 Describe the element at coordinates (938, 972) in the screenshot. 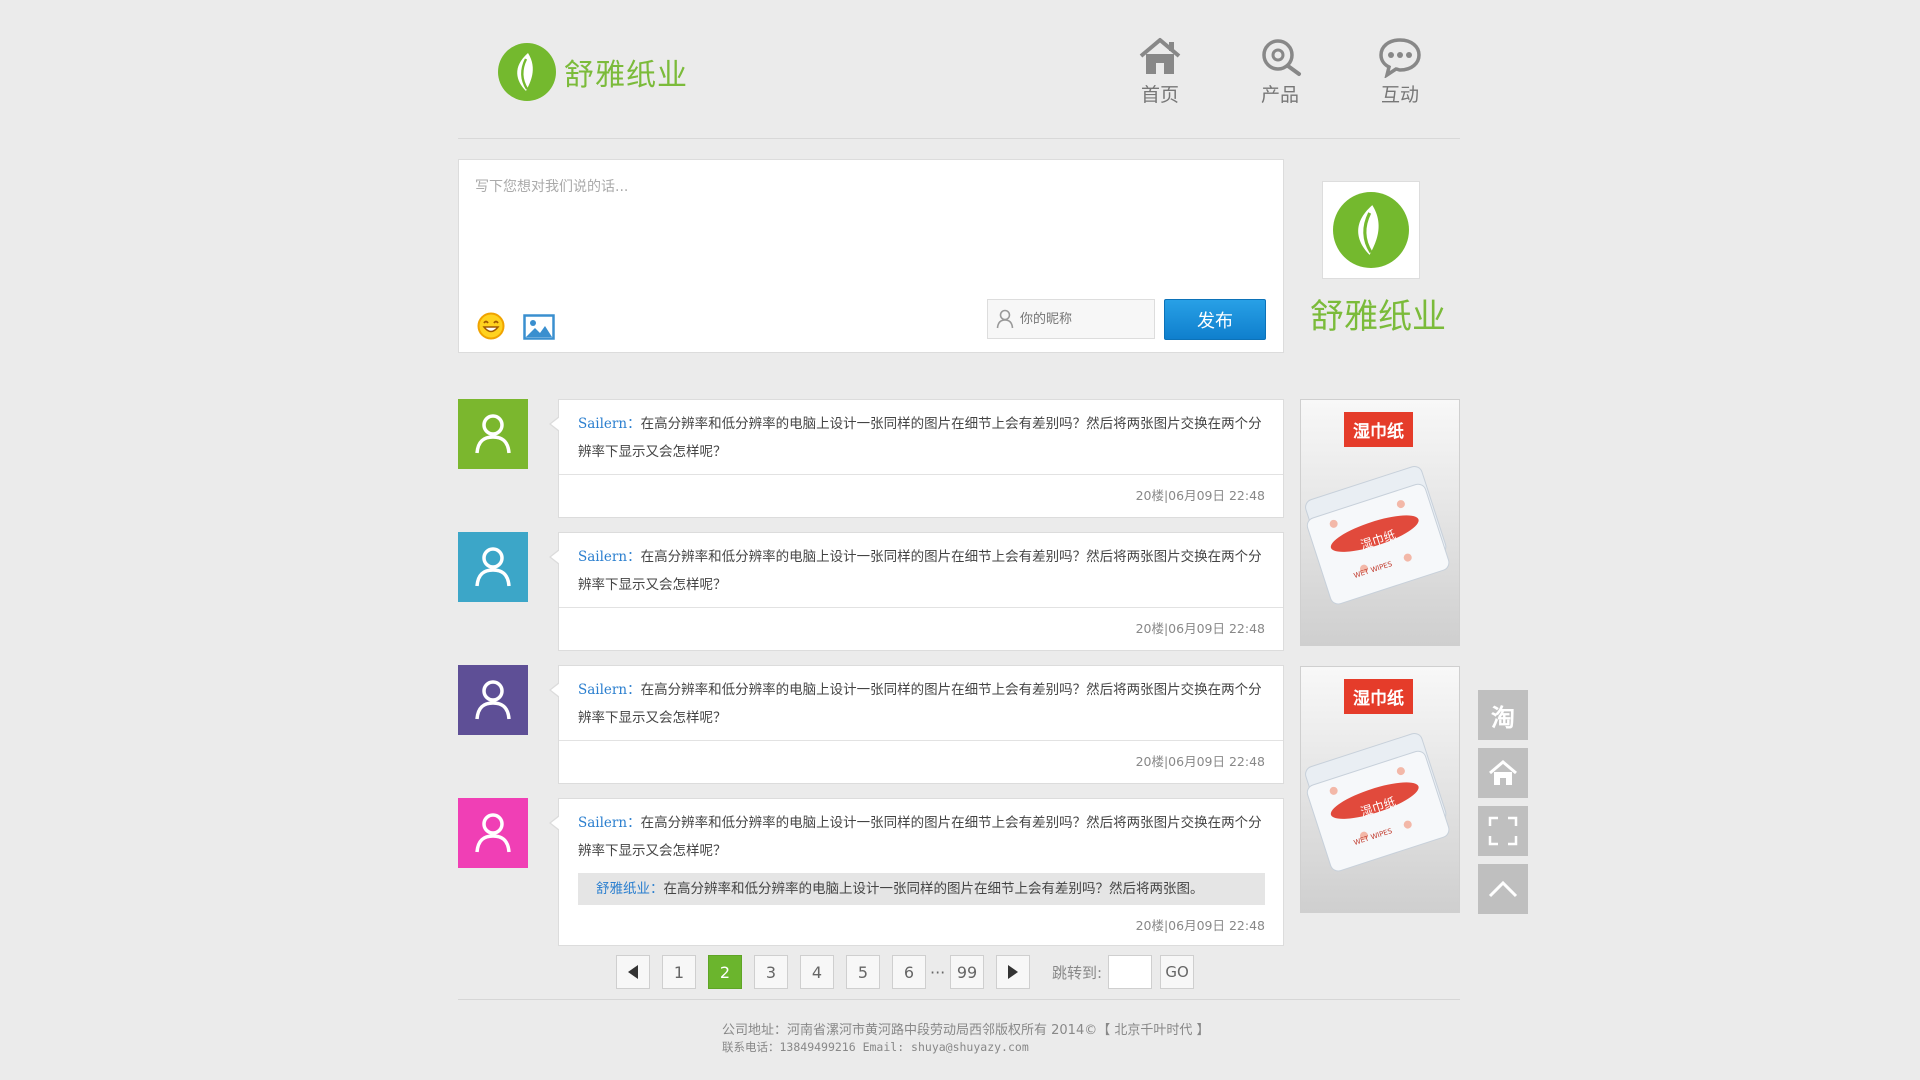

I see `page-ellipsis: ···` at that location.